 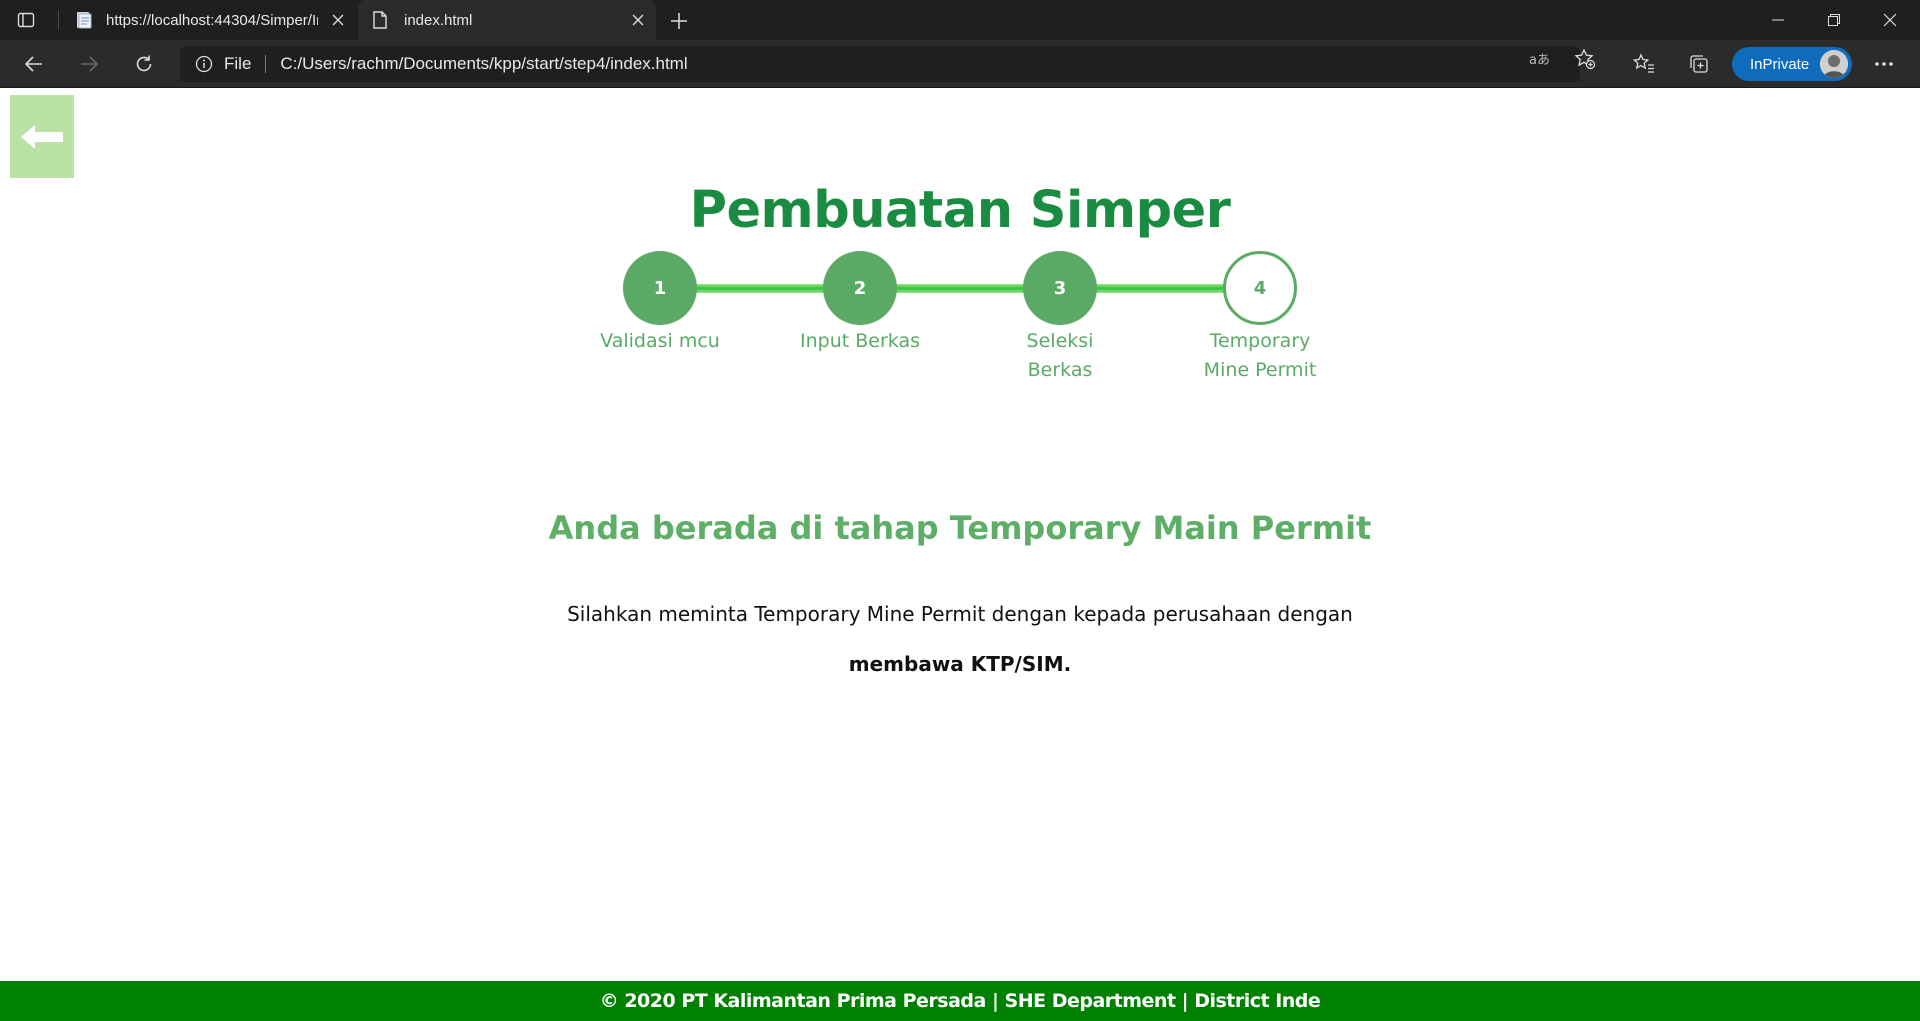 What do you see at coordinates (1699, 64) in the screenshot?
I see `collections-icon` at bounding box center [1699, 64].